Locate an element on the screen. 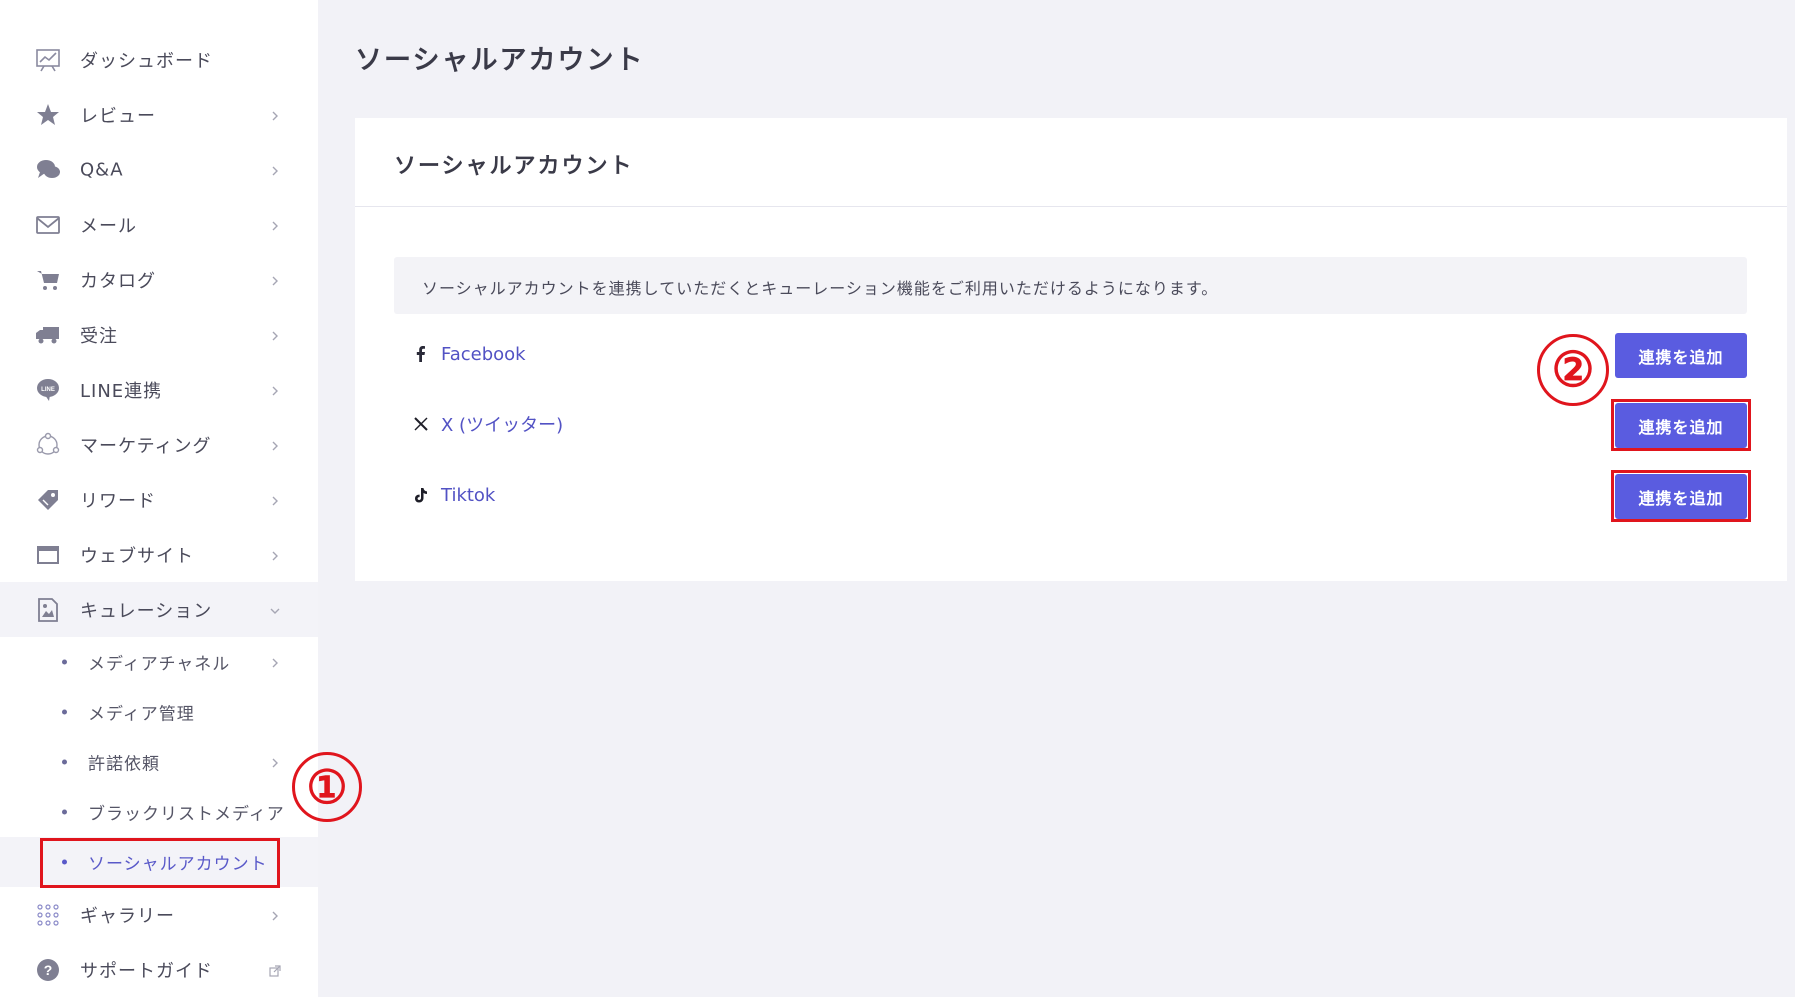 The image size is (1795, 997). chevron-down-icon is located at coordinates (275, 610).